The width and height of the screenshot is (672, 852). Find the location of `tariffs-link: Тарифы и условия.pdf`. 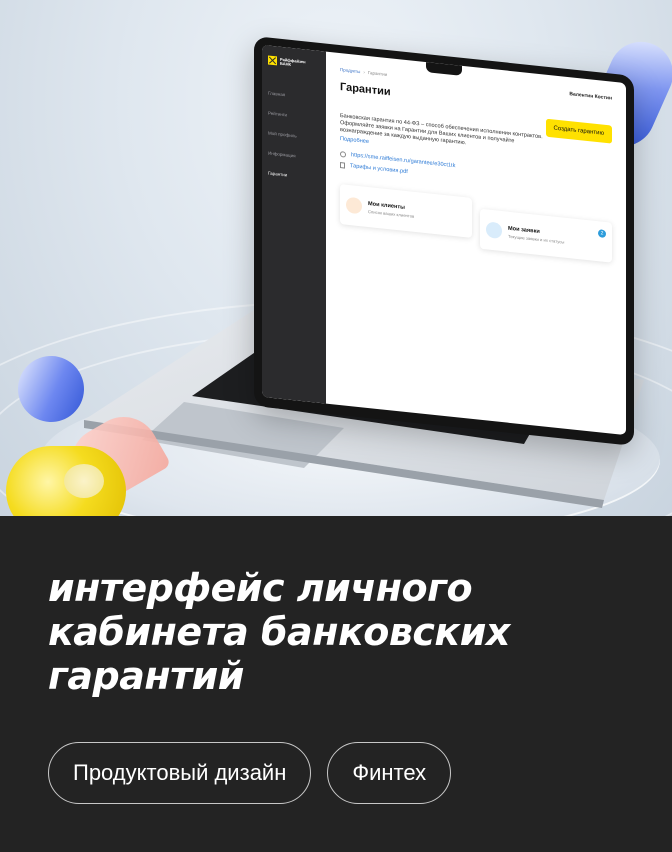

tariffs-link: Тарифы и условия.pdf is located at coordinates (379, 169).